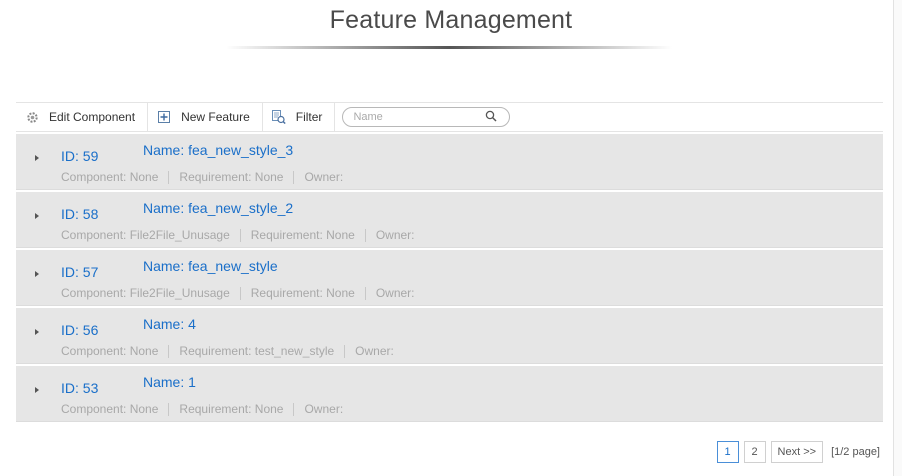  Describe the element at coordinates (449, 47) in the screenshot. I see `title-underline` at that location.